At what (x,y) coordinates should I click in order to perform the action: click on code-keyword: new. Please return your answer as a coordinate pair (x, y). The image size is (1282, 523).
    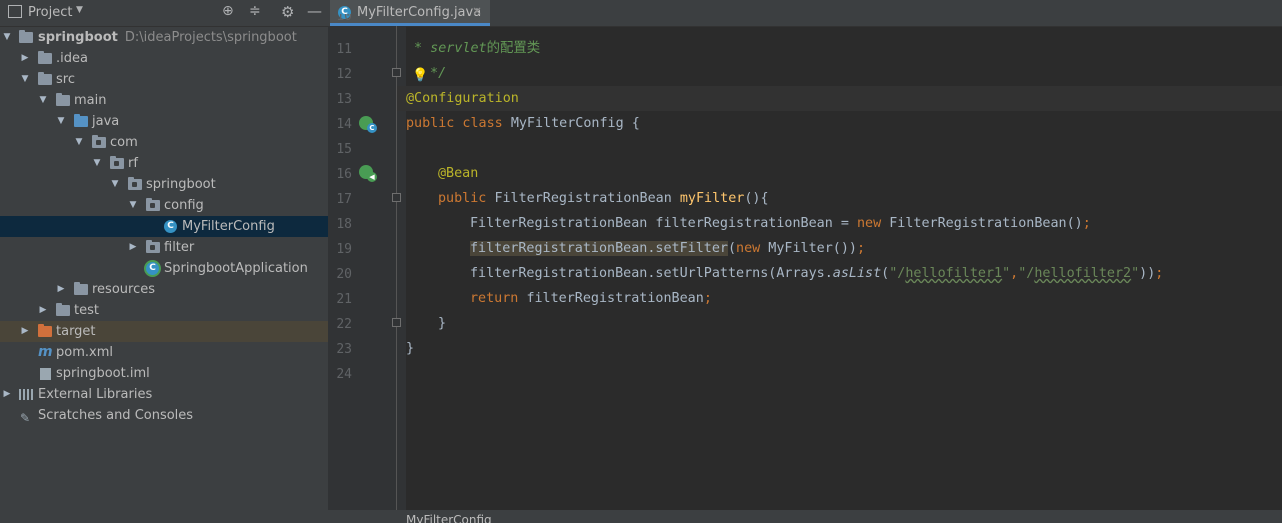
    Looking at the image, I should click on (752, 248).